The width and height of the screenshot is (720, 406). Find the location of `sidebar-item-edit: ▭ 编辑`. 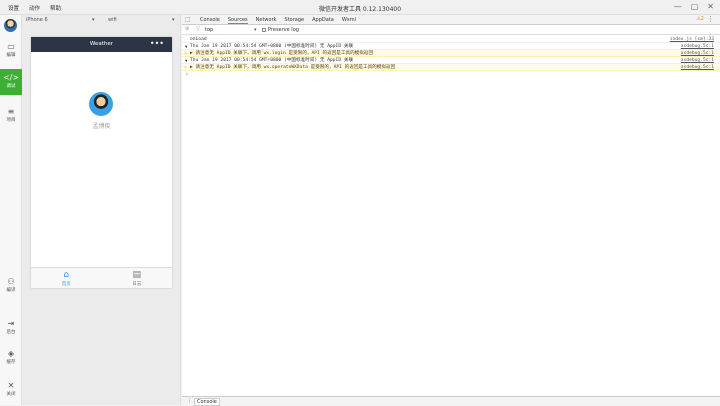

sidebar-item-edit: ▭ 编辑 is located at coordinates (11, 51).